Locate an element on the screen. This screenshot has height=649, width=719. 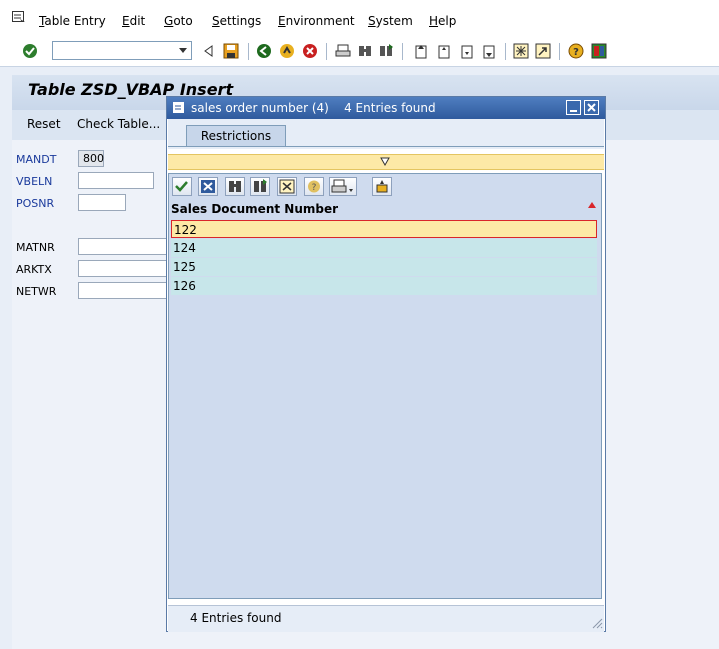
restrictions-expander is located at coordinates (386, 162).